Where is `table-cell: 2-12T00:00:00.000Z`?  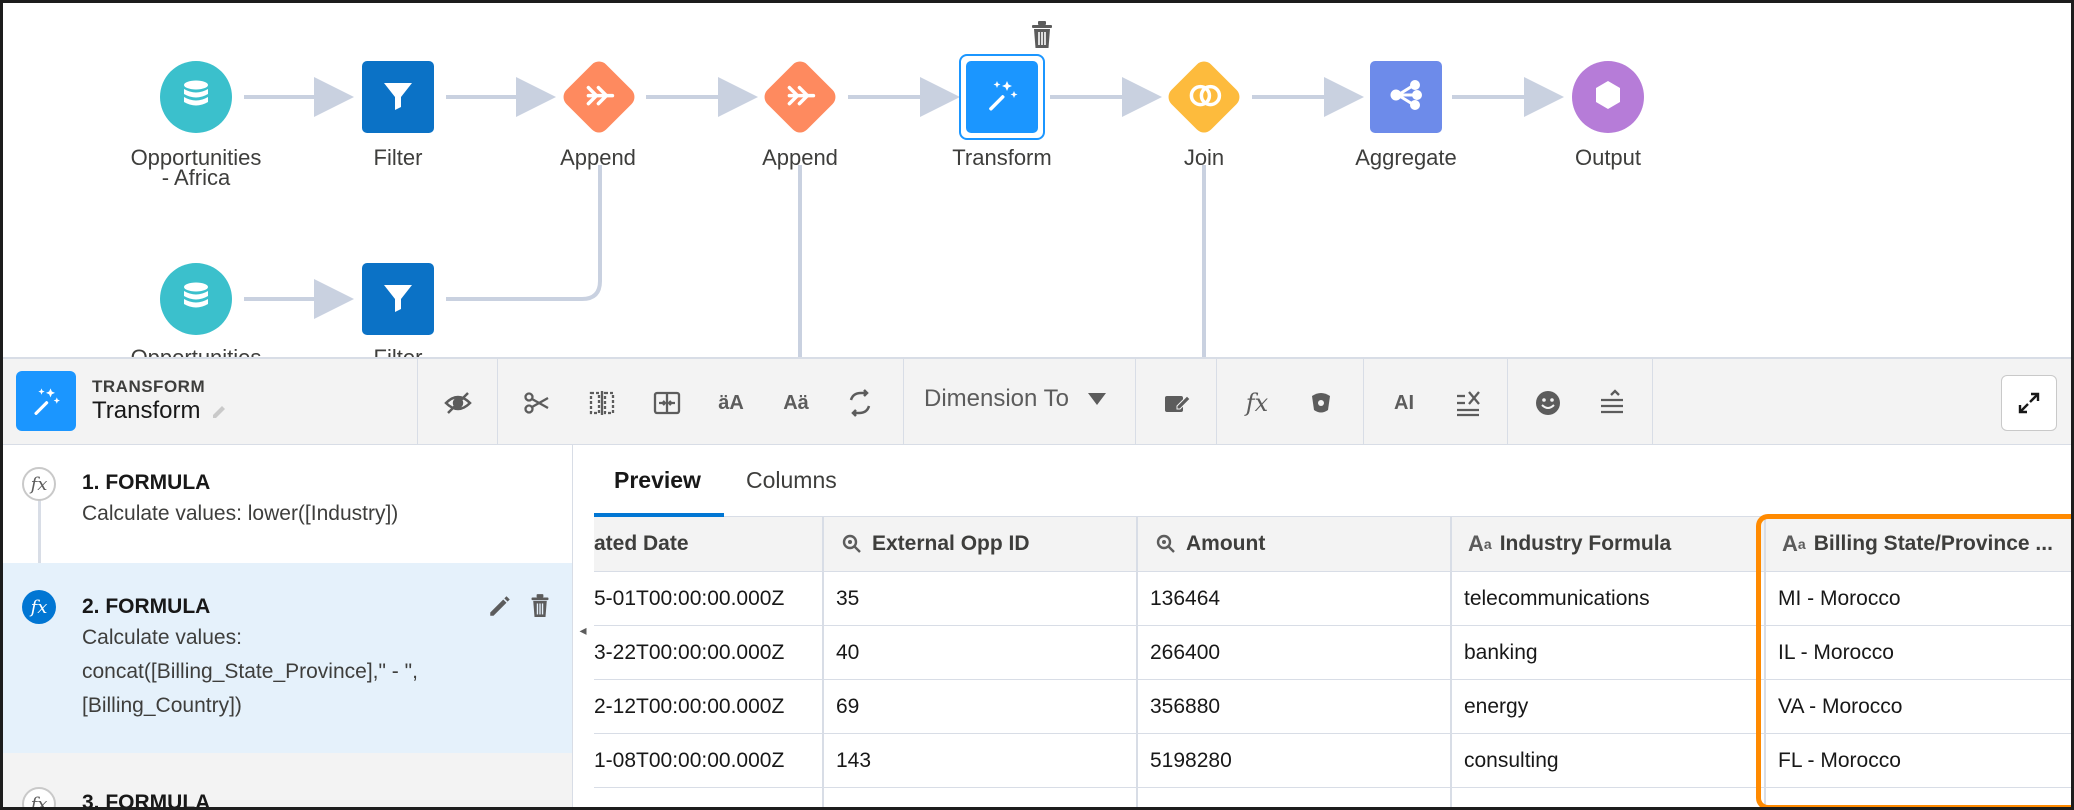 table-cell: 2-12T00:00:00.000Z is located at coordinates (709, 707).